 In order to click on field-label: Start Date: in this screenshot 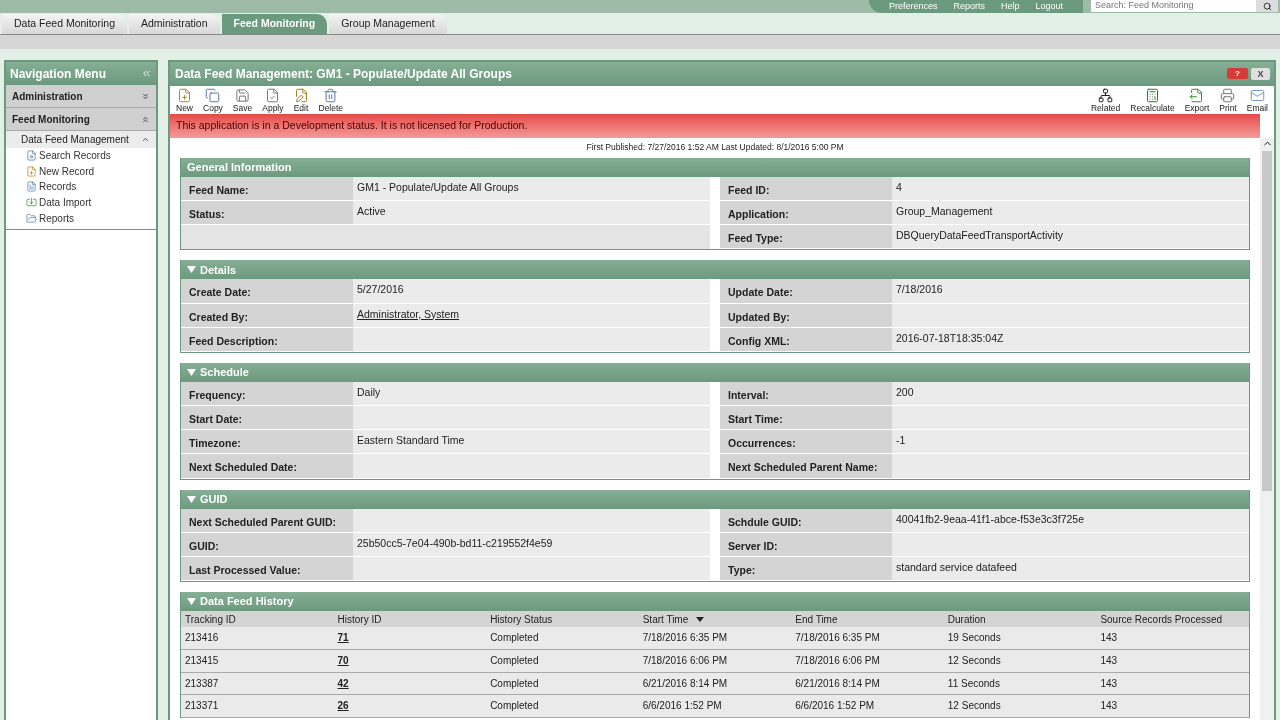, I will do `click(267, 418)`.